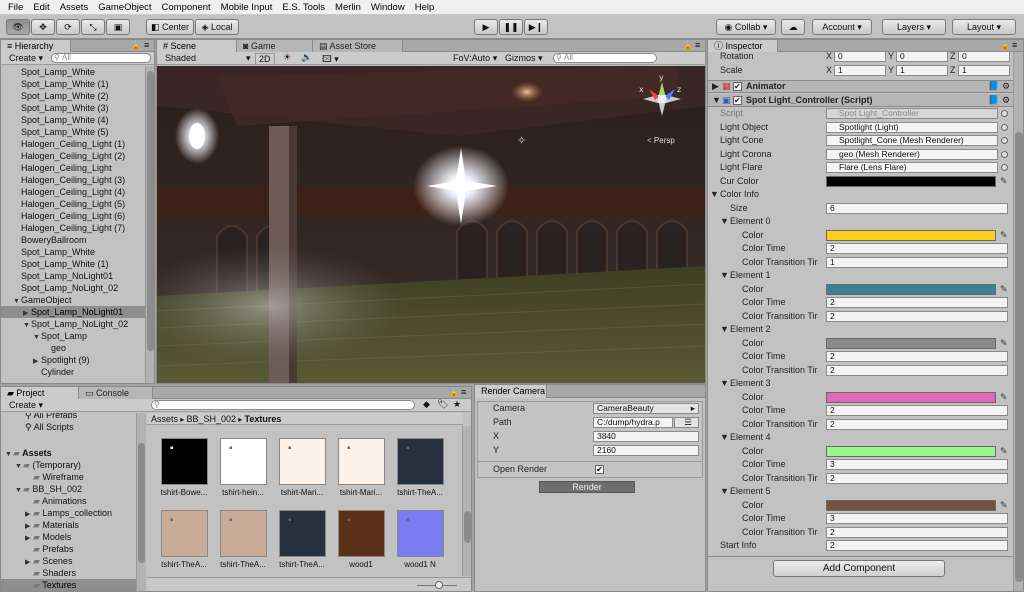 The height and width of the screenshot is (592, 1024). Describe the element at coordinates (917, 545) in the screenshot. I see `start-info-field: 2` at that location.